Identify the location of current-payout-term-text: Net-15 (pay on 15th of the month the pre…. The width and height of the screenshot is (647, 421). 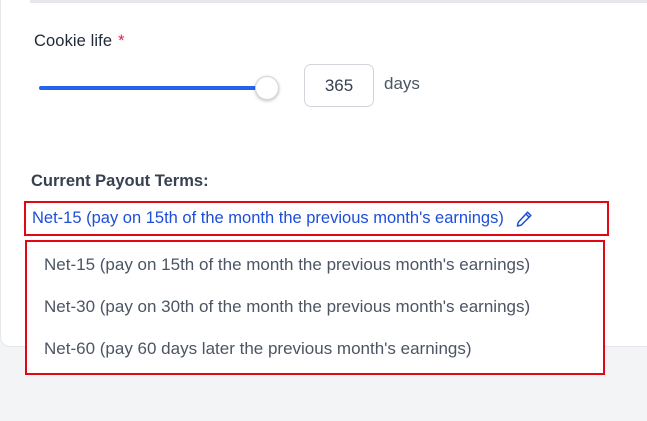
(268, 218).